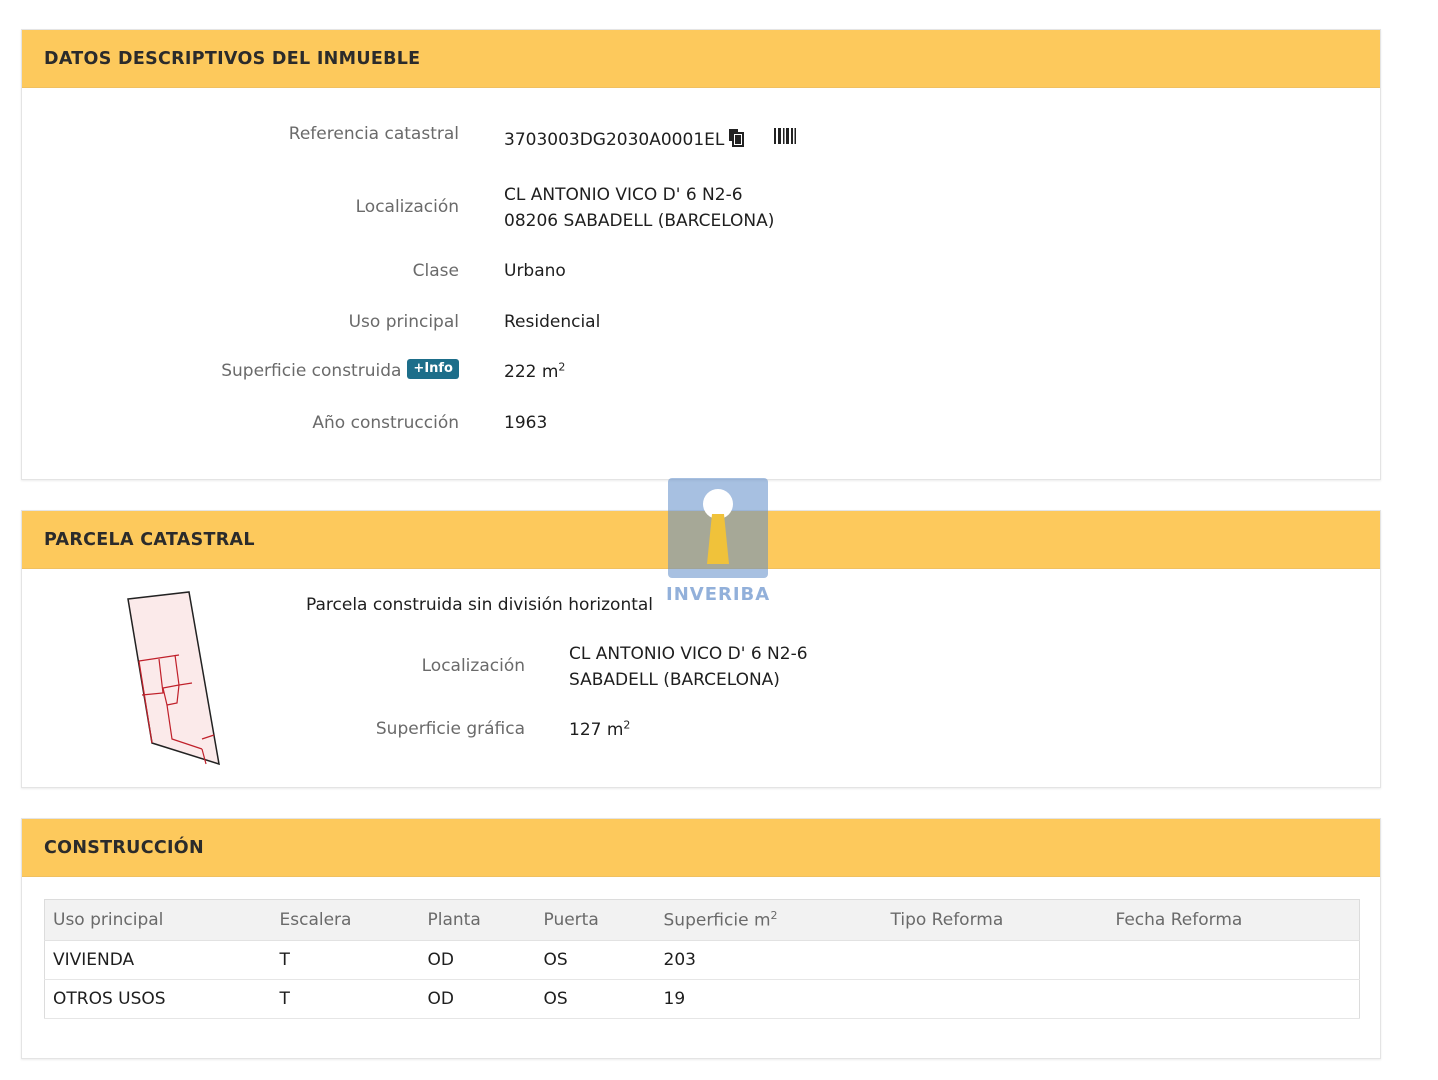  What do you see at coordinates (450, 729) in the screenshot?
I see `superficie-grafica-label: Superficie gráfica` at bounding box center [450, 729].